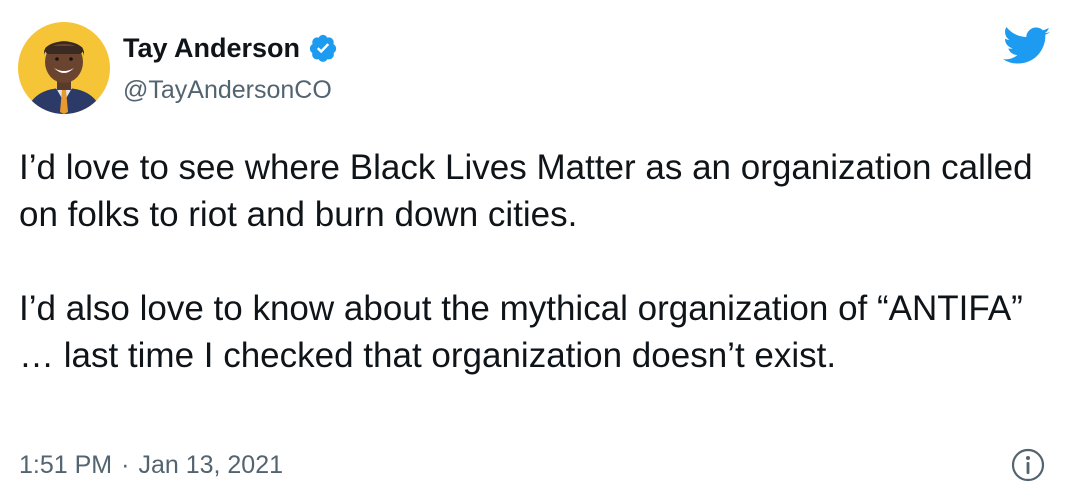 The width and height of the screenshot is (1080, 502). What do you see at coordinates (1027, 47) in the screenshot?
I see `twitter-bird-icon` at bounding box center [1027, 47].